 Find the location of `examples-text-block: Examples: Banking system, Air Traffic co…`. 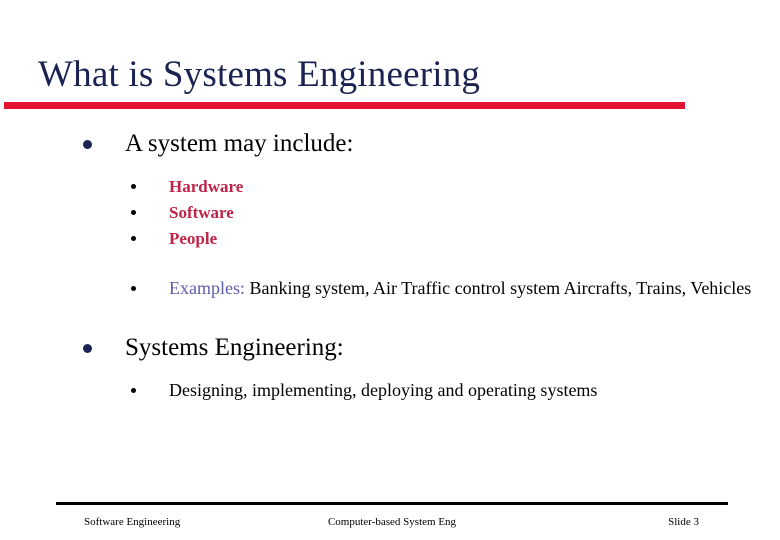

examples-text-block: Examples: Banking system, Air Traffic co… is located at coordinates (460, 288).